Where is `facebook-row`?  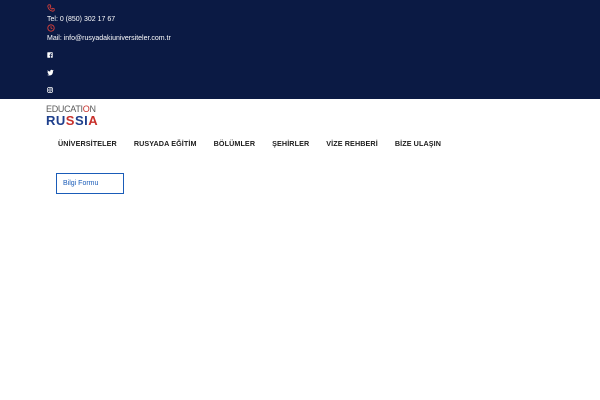
facebook-row is located at coordinates (50, 55).